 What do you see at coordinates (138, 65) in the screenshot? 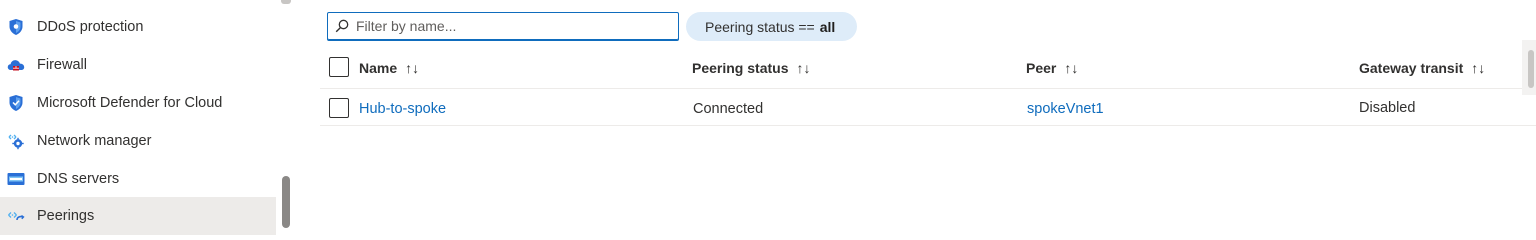
I see `sidebar-item-firewall: Firewall` at bounding box center [138, 65].